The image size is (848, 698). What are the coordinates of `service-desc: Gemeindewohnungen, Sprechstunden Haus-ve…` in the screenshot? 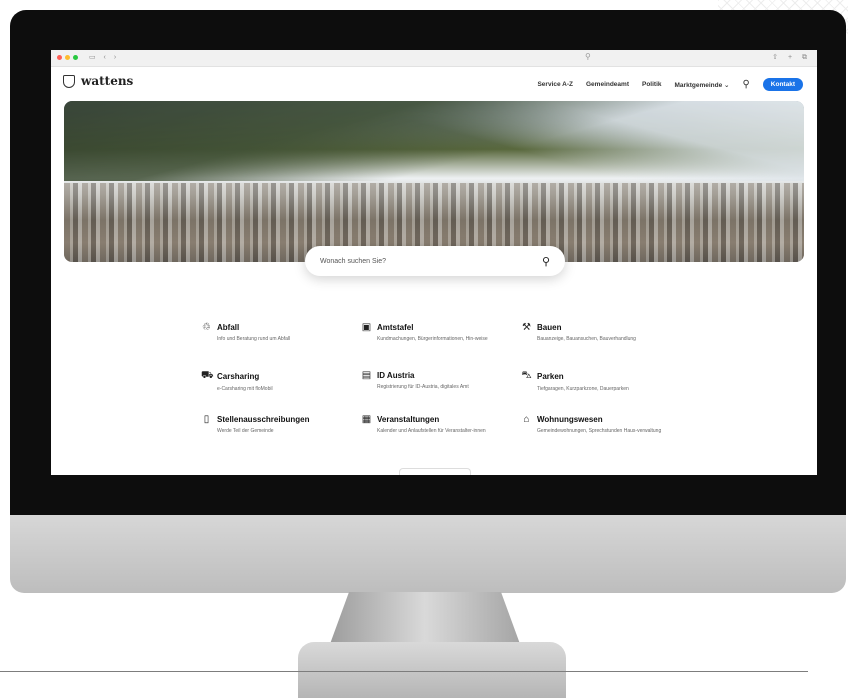 It's located at (599, 431).